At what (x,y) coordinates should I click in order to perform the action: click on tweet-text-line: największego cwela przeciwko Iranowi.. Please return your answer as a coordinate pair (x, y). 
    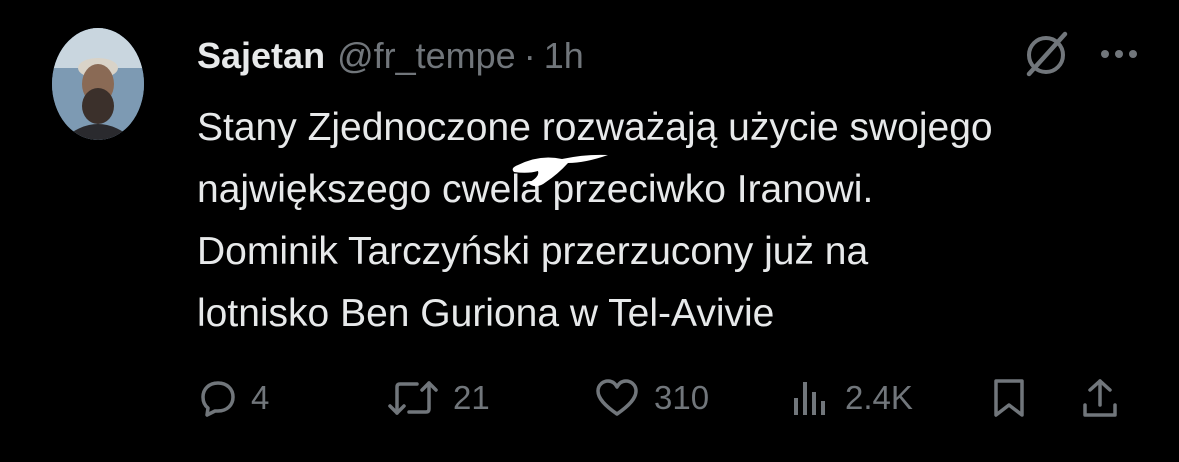
    Looking at the image, I should click on (535, 189).